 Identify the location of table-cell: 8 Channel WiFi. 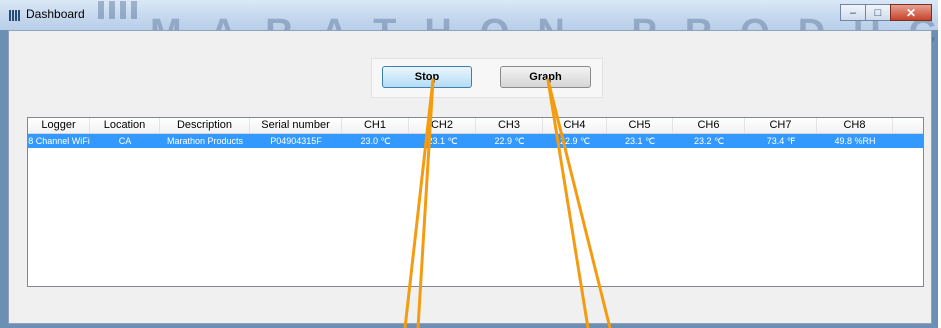
(59, 141).